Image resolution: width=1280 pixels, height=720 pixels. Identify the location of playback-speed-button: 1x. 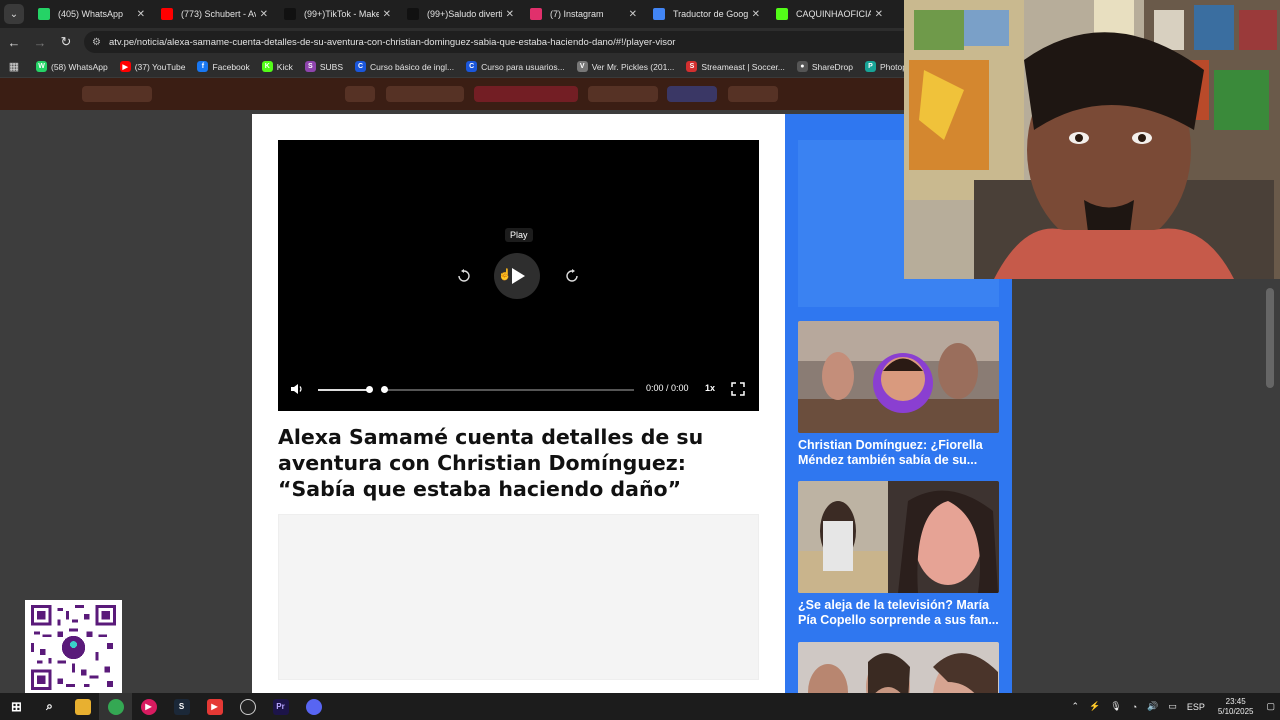
(710, 388).